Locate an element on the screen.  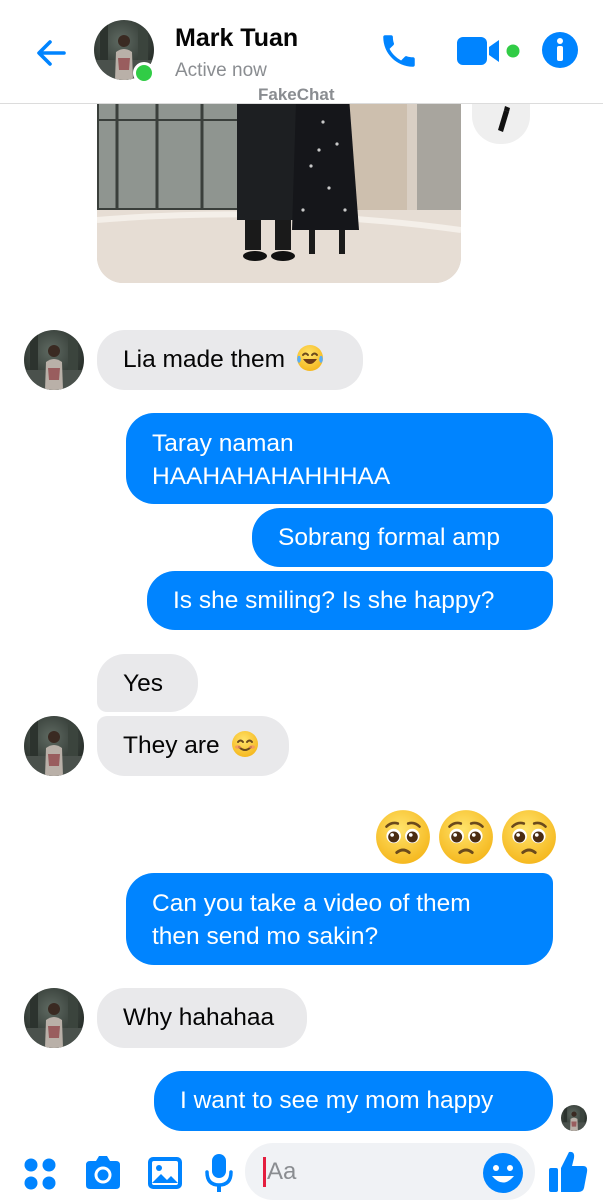
incoming-message: Yes is located at coordinates (147, 683).